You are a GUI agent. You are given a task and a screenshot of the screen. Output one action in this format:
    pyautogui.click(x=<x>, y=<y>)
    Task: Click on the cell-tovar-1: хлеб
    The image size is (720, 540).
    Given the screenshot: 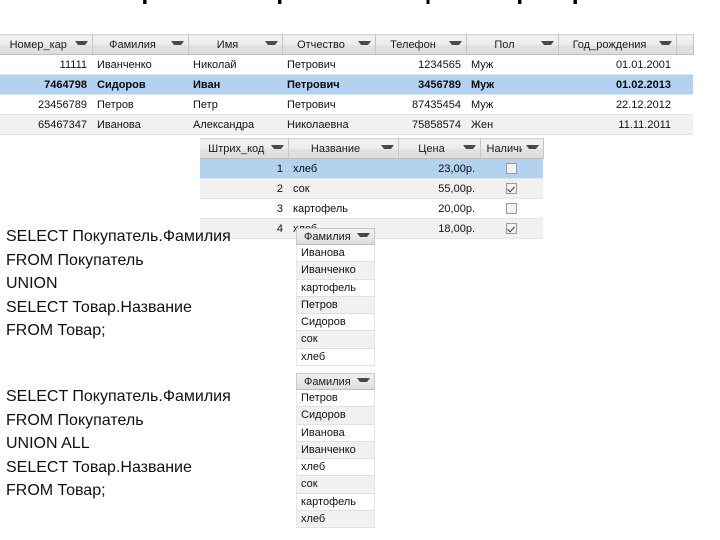 What is the action you would take?
    pyautogui.click(x=343, y=168)
    